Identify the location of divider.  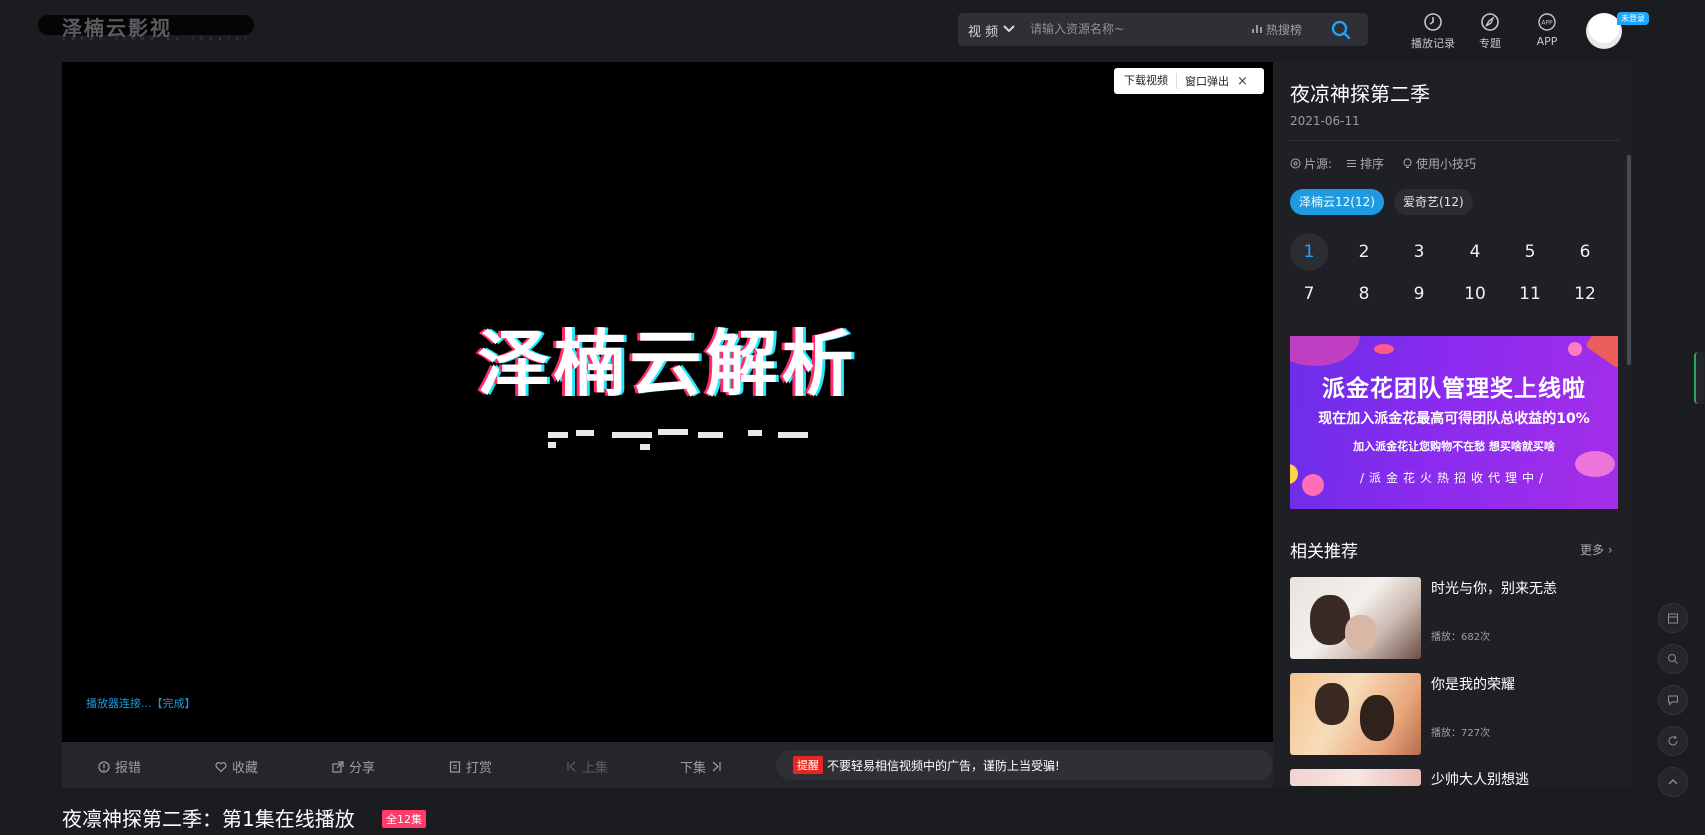
(1455, 140).